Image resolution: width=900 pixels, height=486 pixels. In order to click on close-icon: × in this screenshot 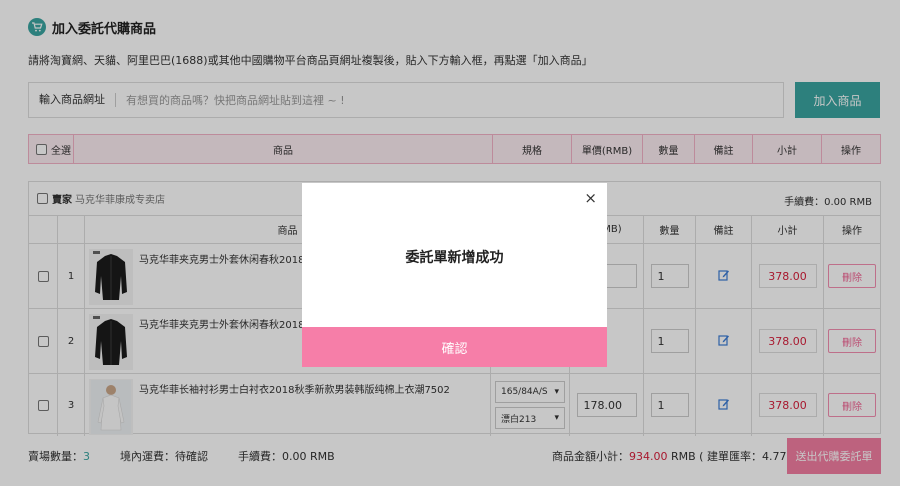, I will do `click(590, 198)`.